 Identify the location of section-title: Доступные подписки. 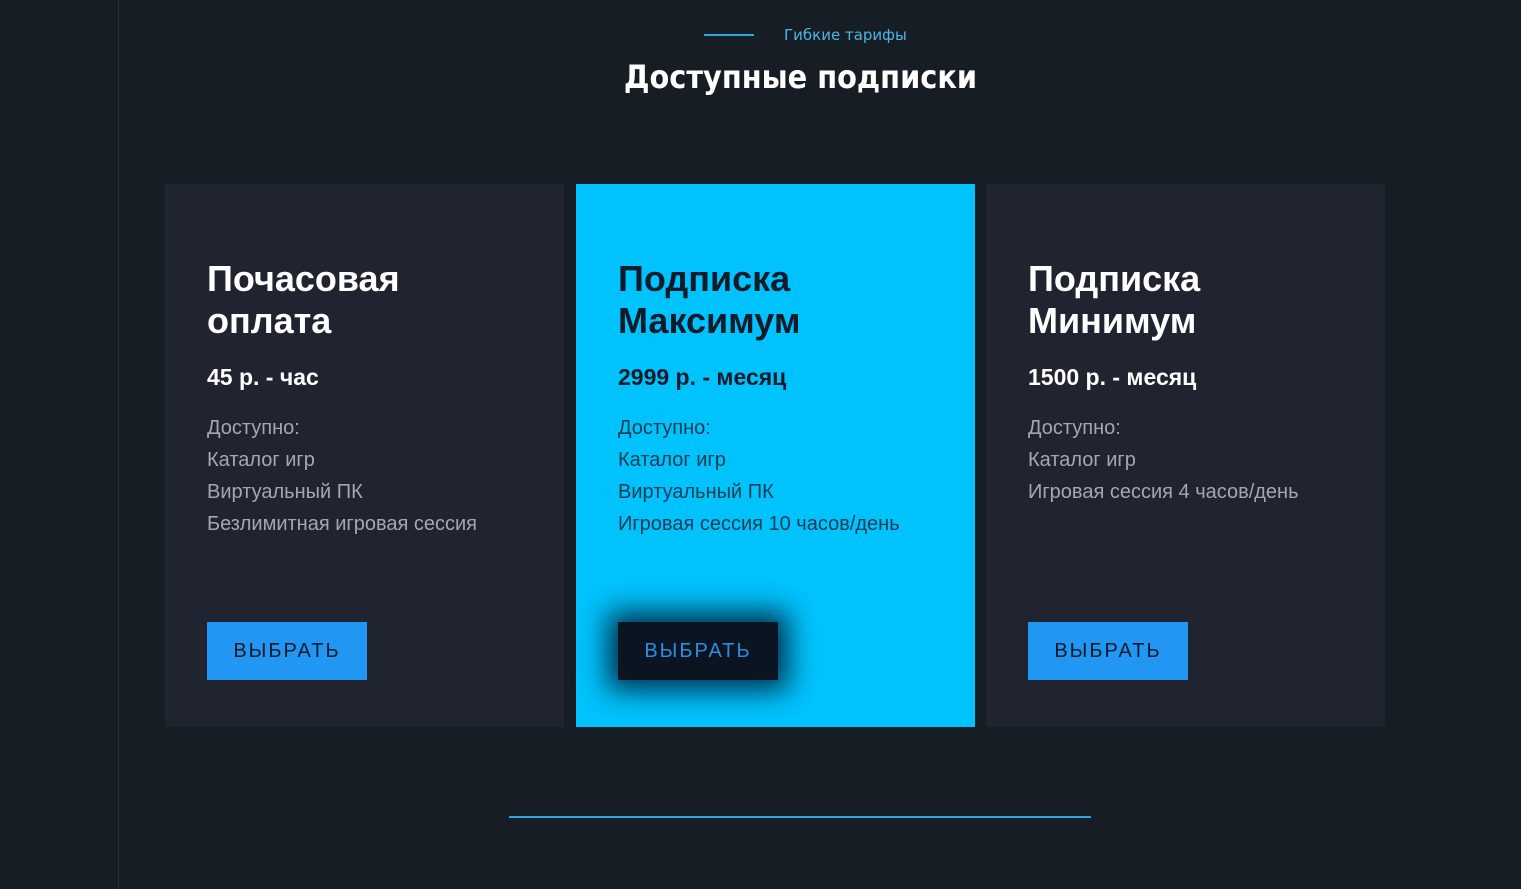
(800, 77).